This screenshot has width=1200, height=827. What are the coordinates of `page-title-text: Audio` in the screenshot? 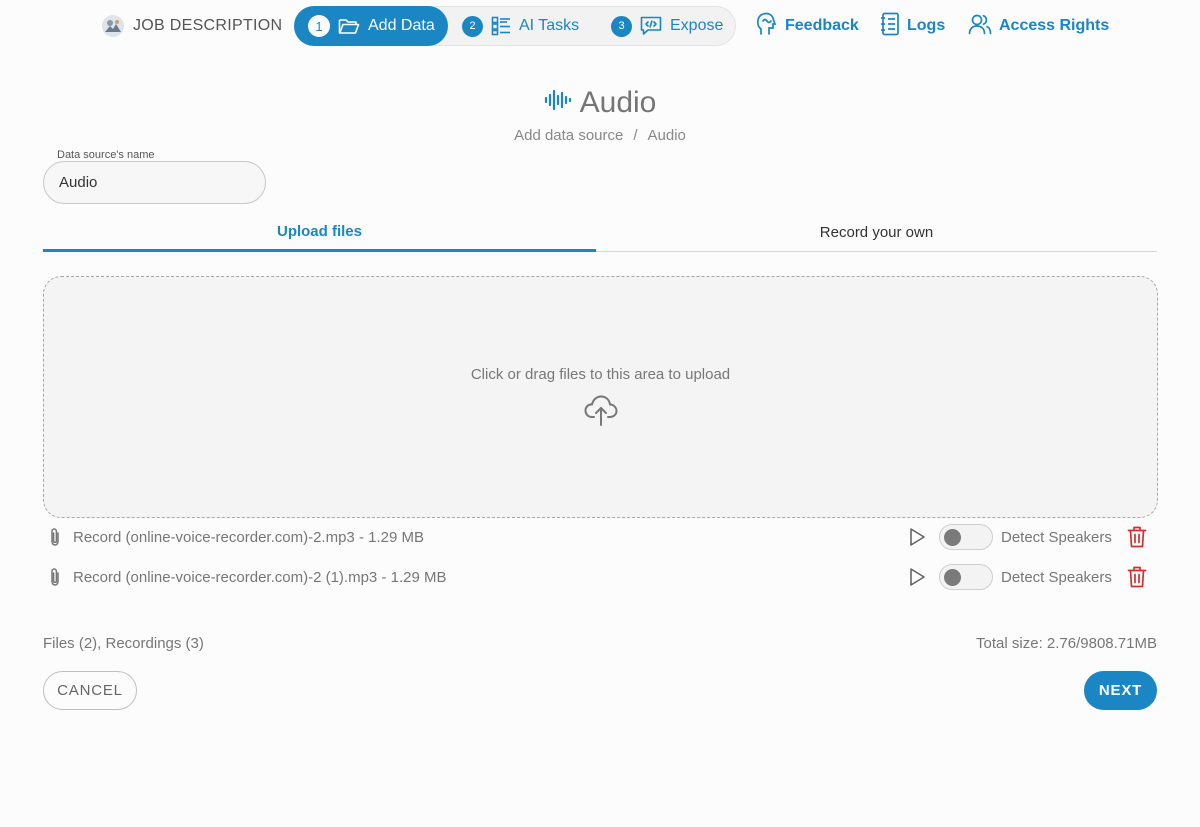 It's located at (618, 102).